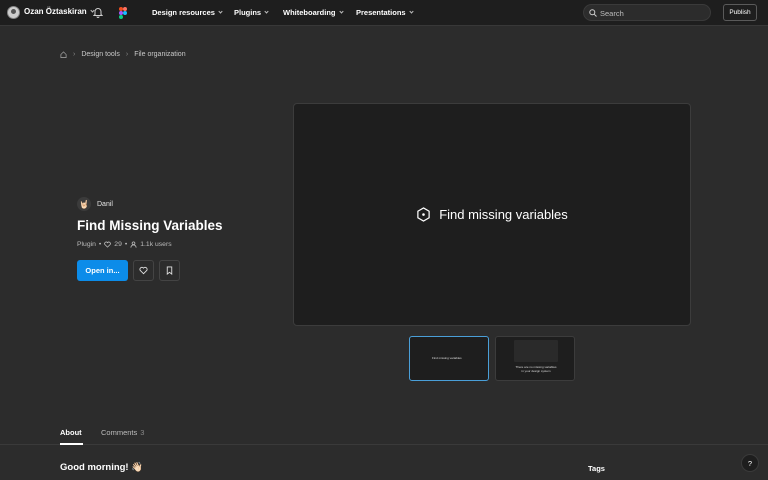 This screenshot has width=768, height=480. Describe the element at coordinates (133, 244) in the screenshot. I see `user-icon` at that location.